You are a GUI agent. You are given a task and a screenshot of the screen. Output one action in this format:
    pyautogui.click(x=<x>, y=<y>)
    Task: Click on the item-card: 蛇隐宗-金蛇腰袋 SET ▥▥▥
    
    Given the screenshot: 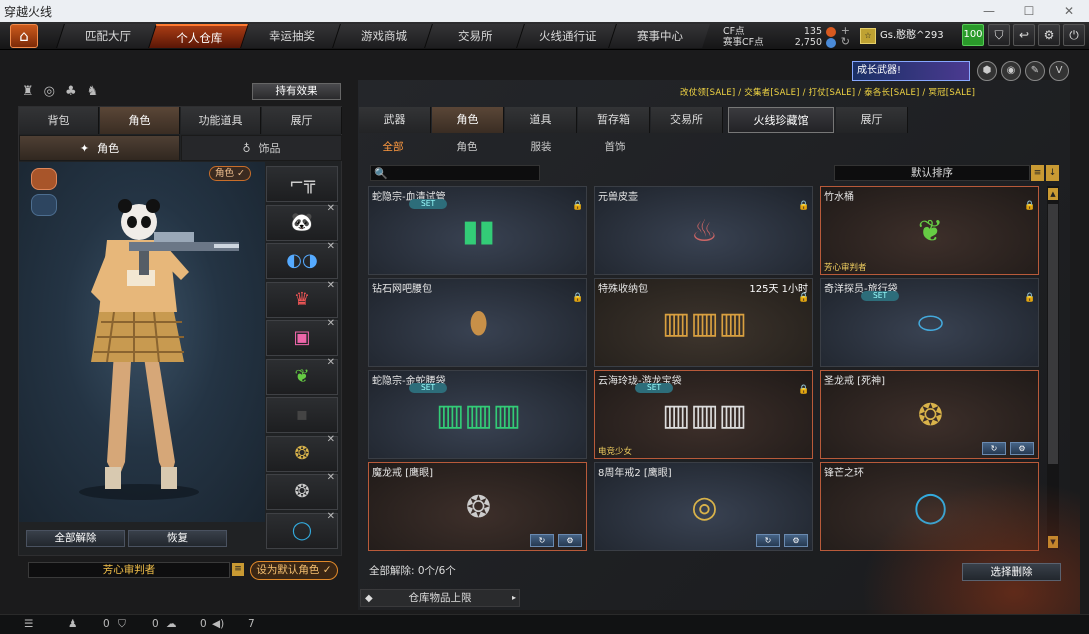 What is the action you would take?
    pyautogui.click(x=477, y=414)
    